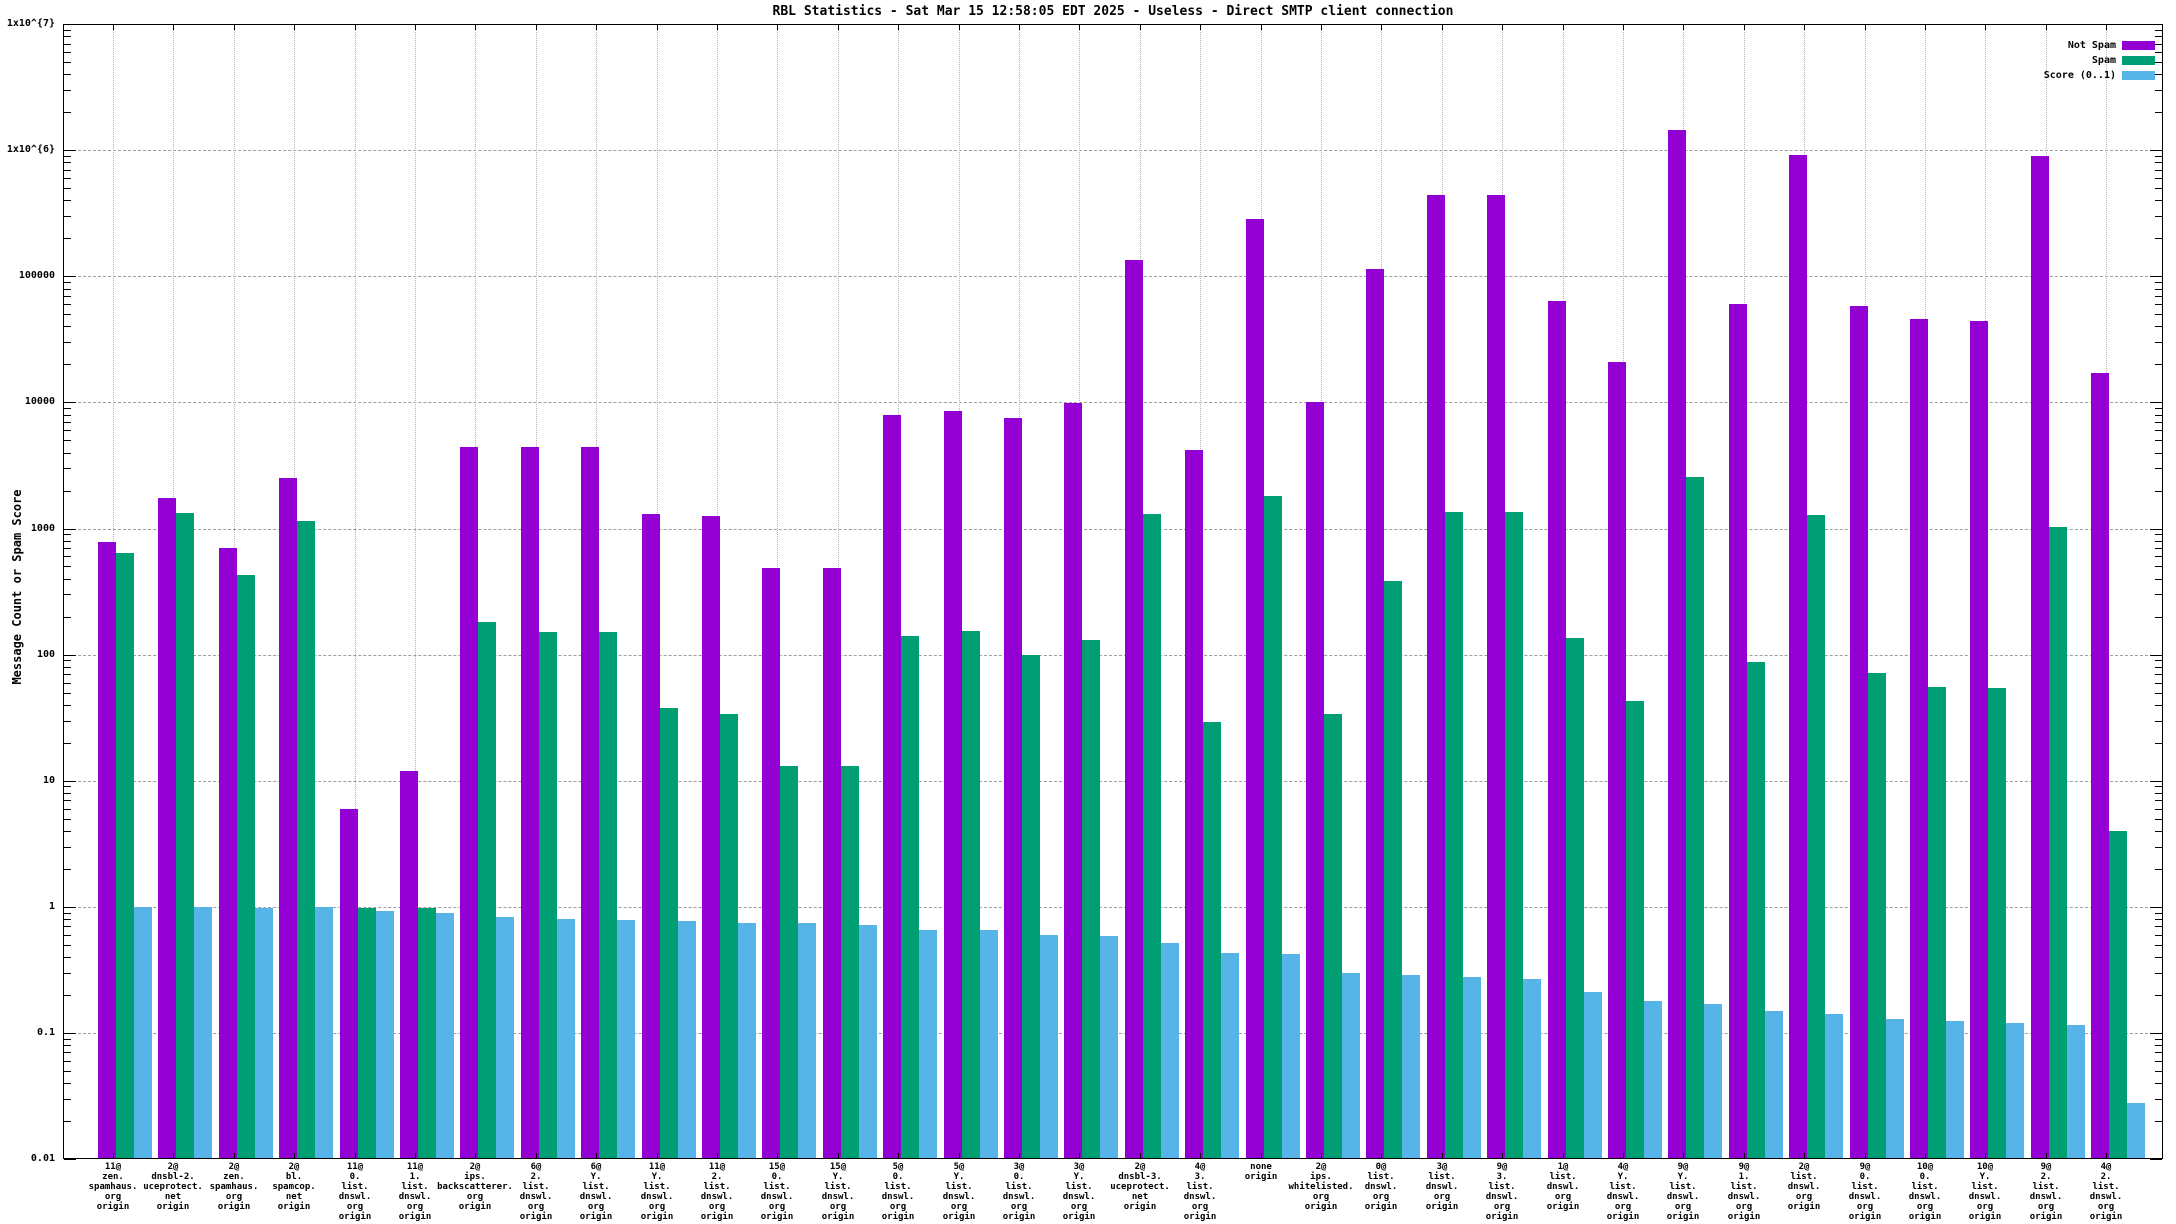 The width and height of the screenshot is (2176, 1224). I want to click on y-tick-label: 1x10^{7}, so click(30, 23).